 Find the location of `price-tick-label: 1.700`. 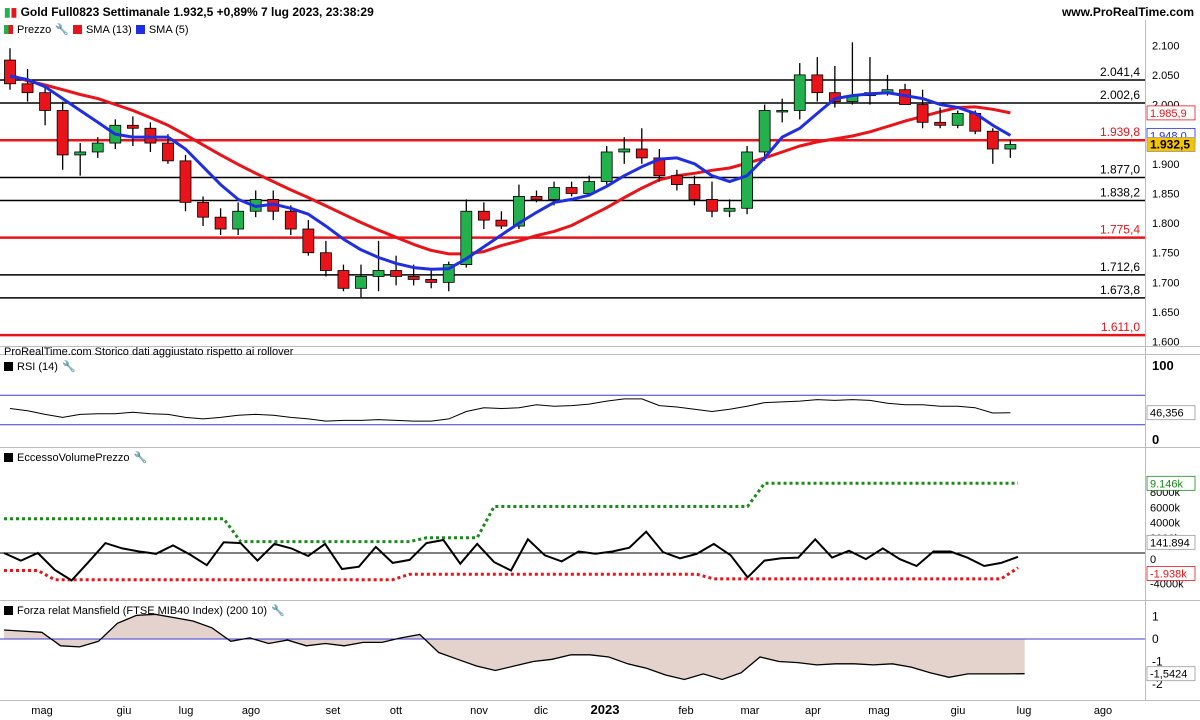

price-tick-label: 1.700 is located at coordinates (1166, 283).